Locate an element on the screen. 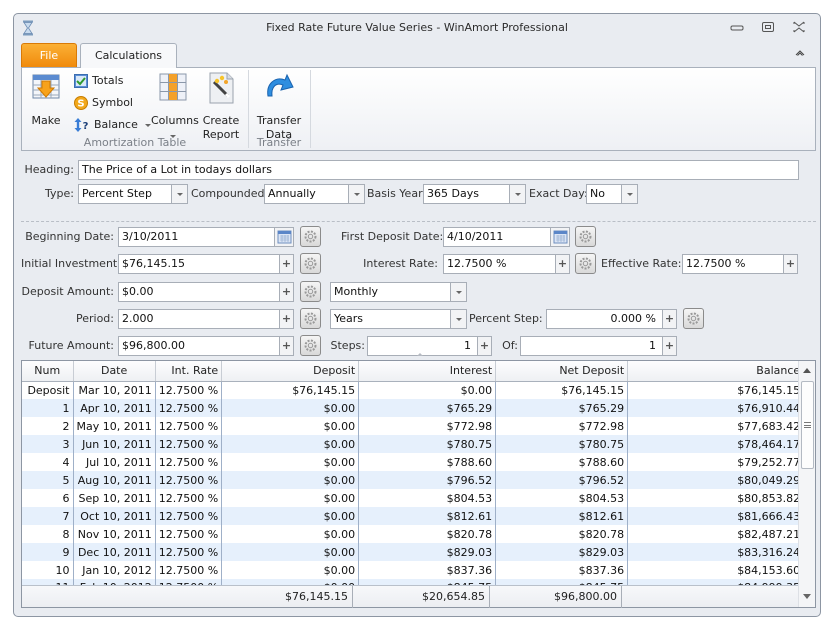  future-amount-calc-button: + is located at coordinates (286, 346).